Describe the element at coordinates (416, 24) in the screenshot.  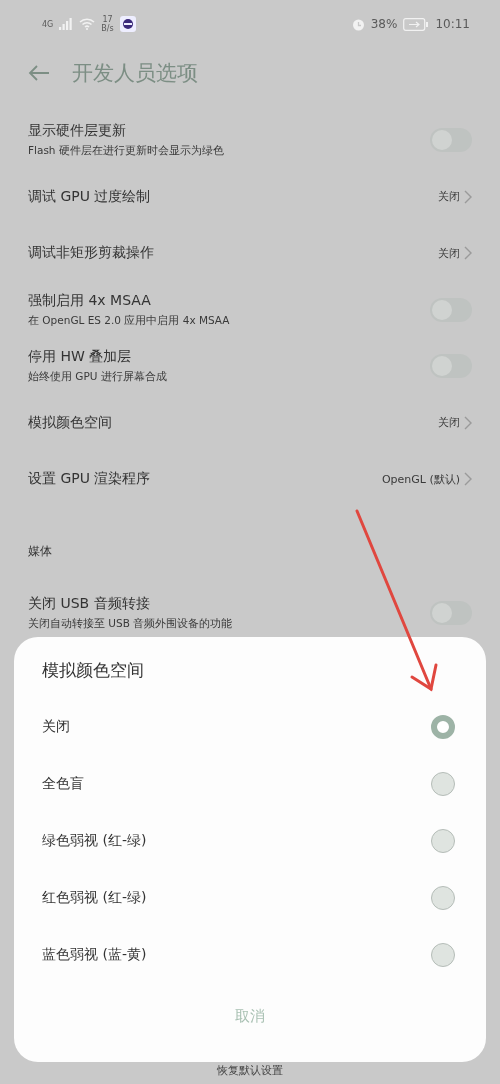
I see `battery-icon` at that location.